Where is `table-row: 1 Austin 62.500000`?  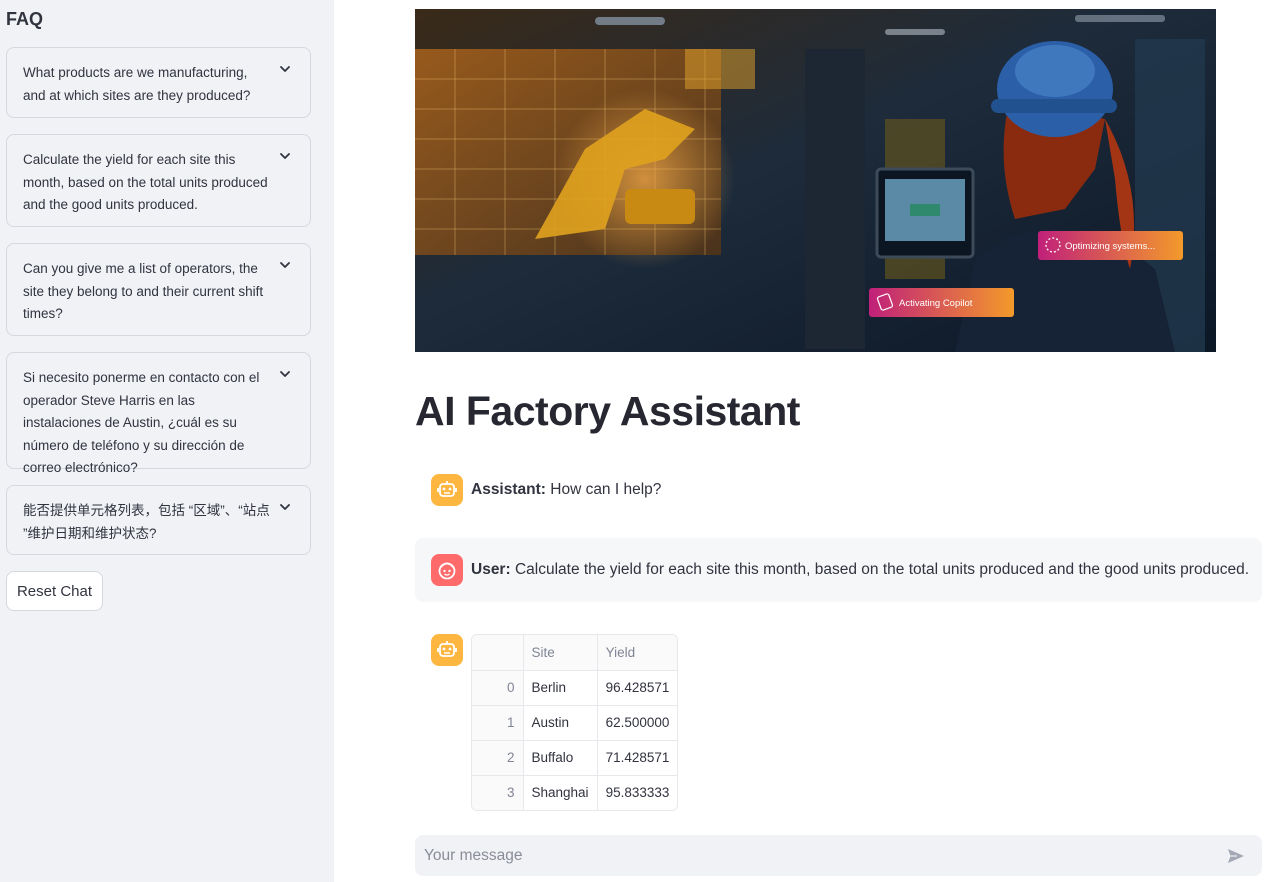 table-row: 1 Austin 62.500000 is located at coordinates (575, 723).